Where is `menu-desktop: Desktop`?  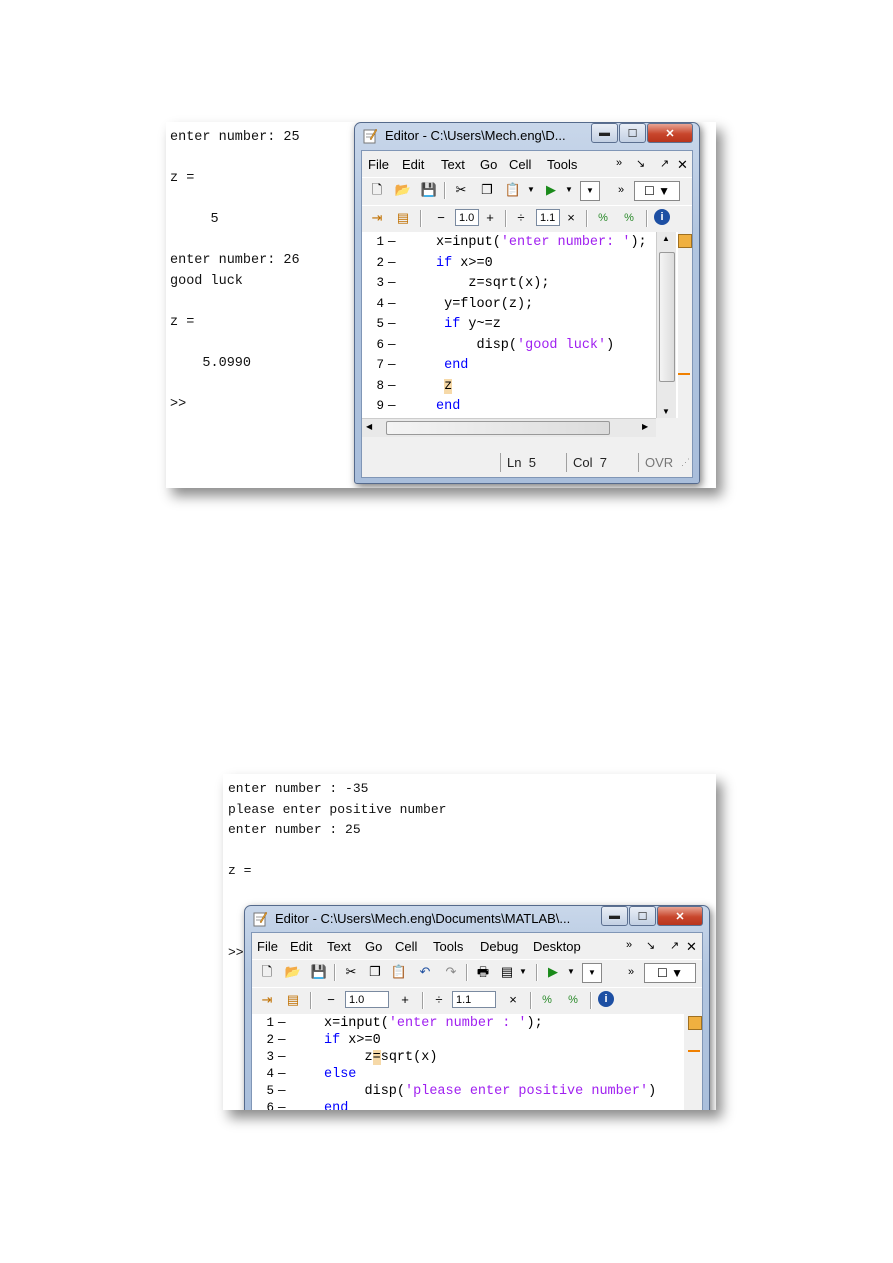 menu-desktop: Desktop is located at coordinates (557, 946).